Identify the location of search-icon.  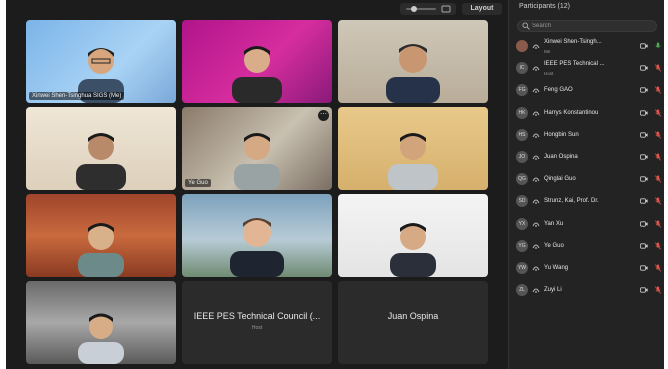
(526, 26).